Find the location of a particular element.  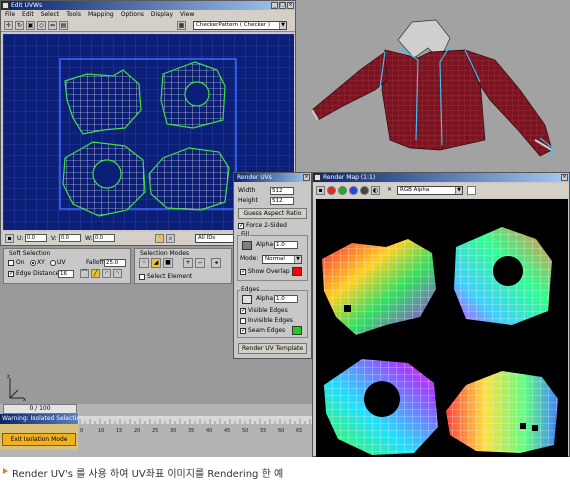

xy-radio is located at coordinates (33, 262).